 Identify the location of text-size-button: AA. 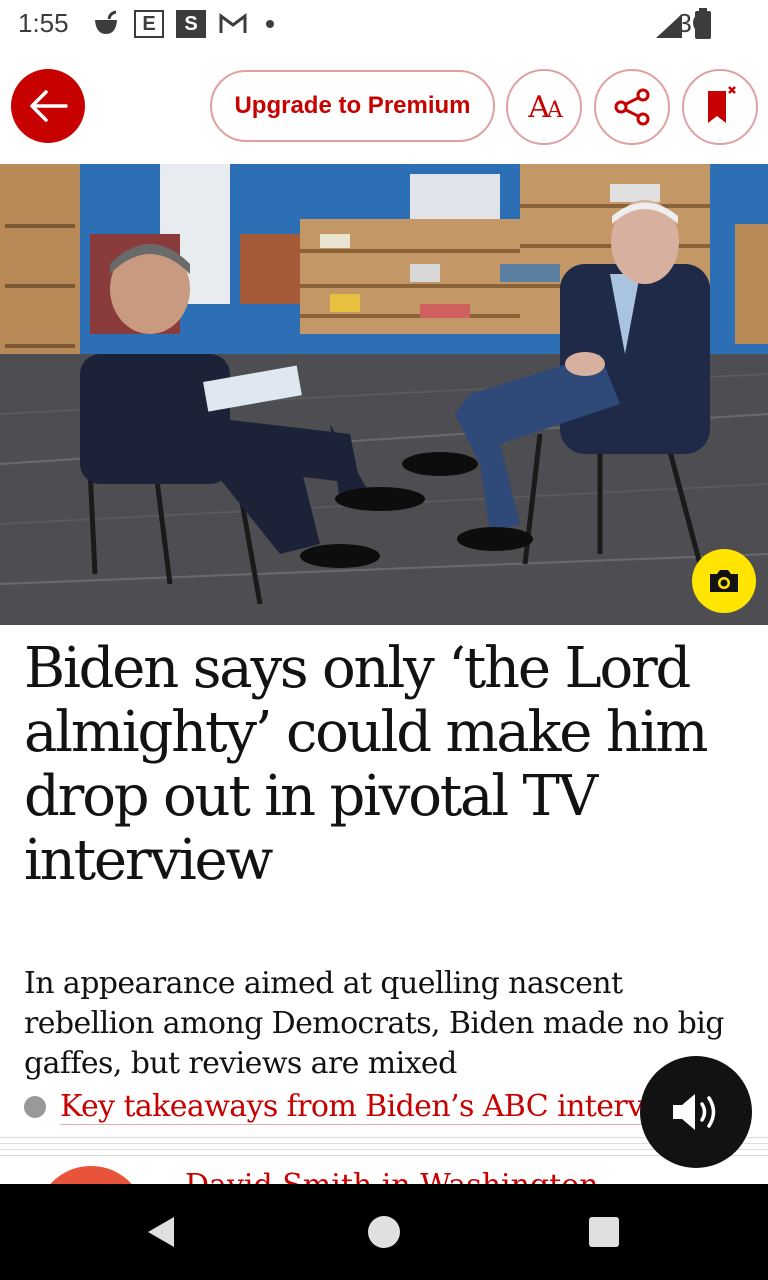
(544, 107).